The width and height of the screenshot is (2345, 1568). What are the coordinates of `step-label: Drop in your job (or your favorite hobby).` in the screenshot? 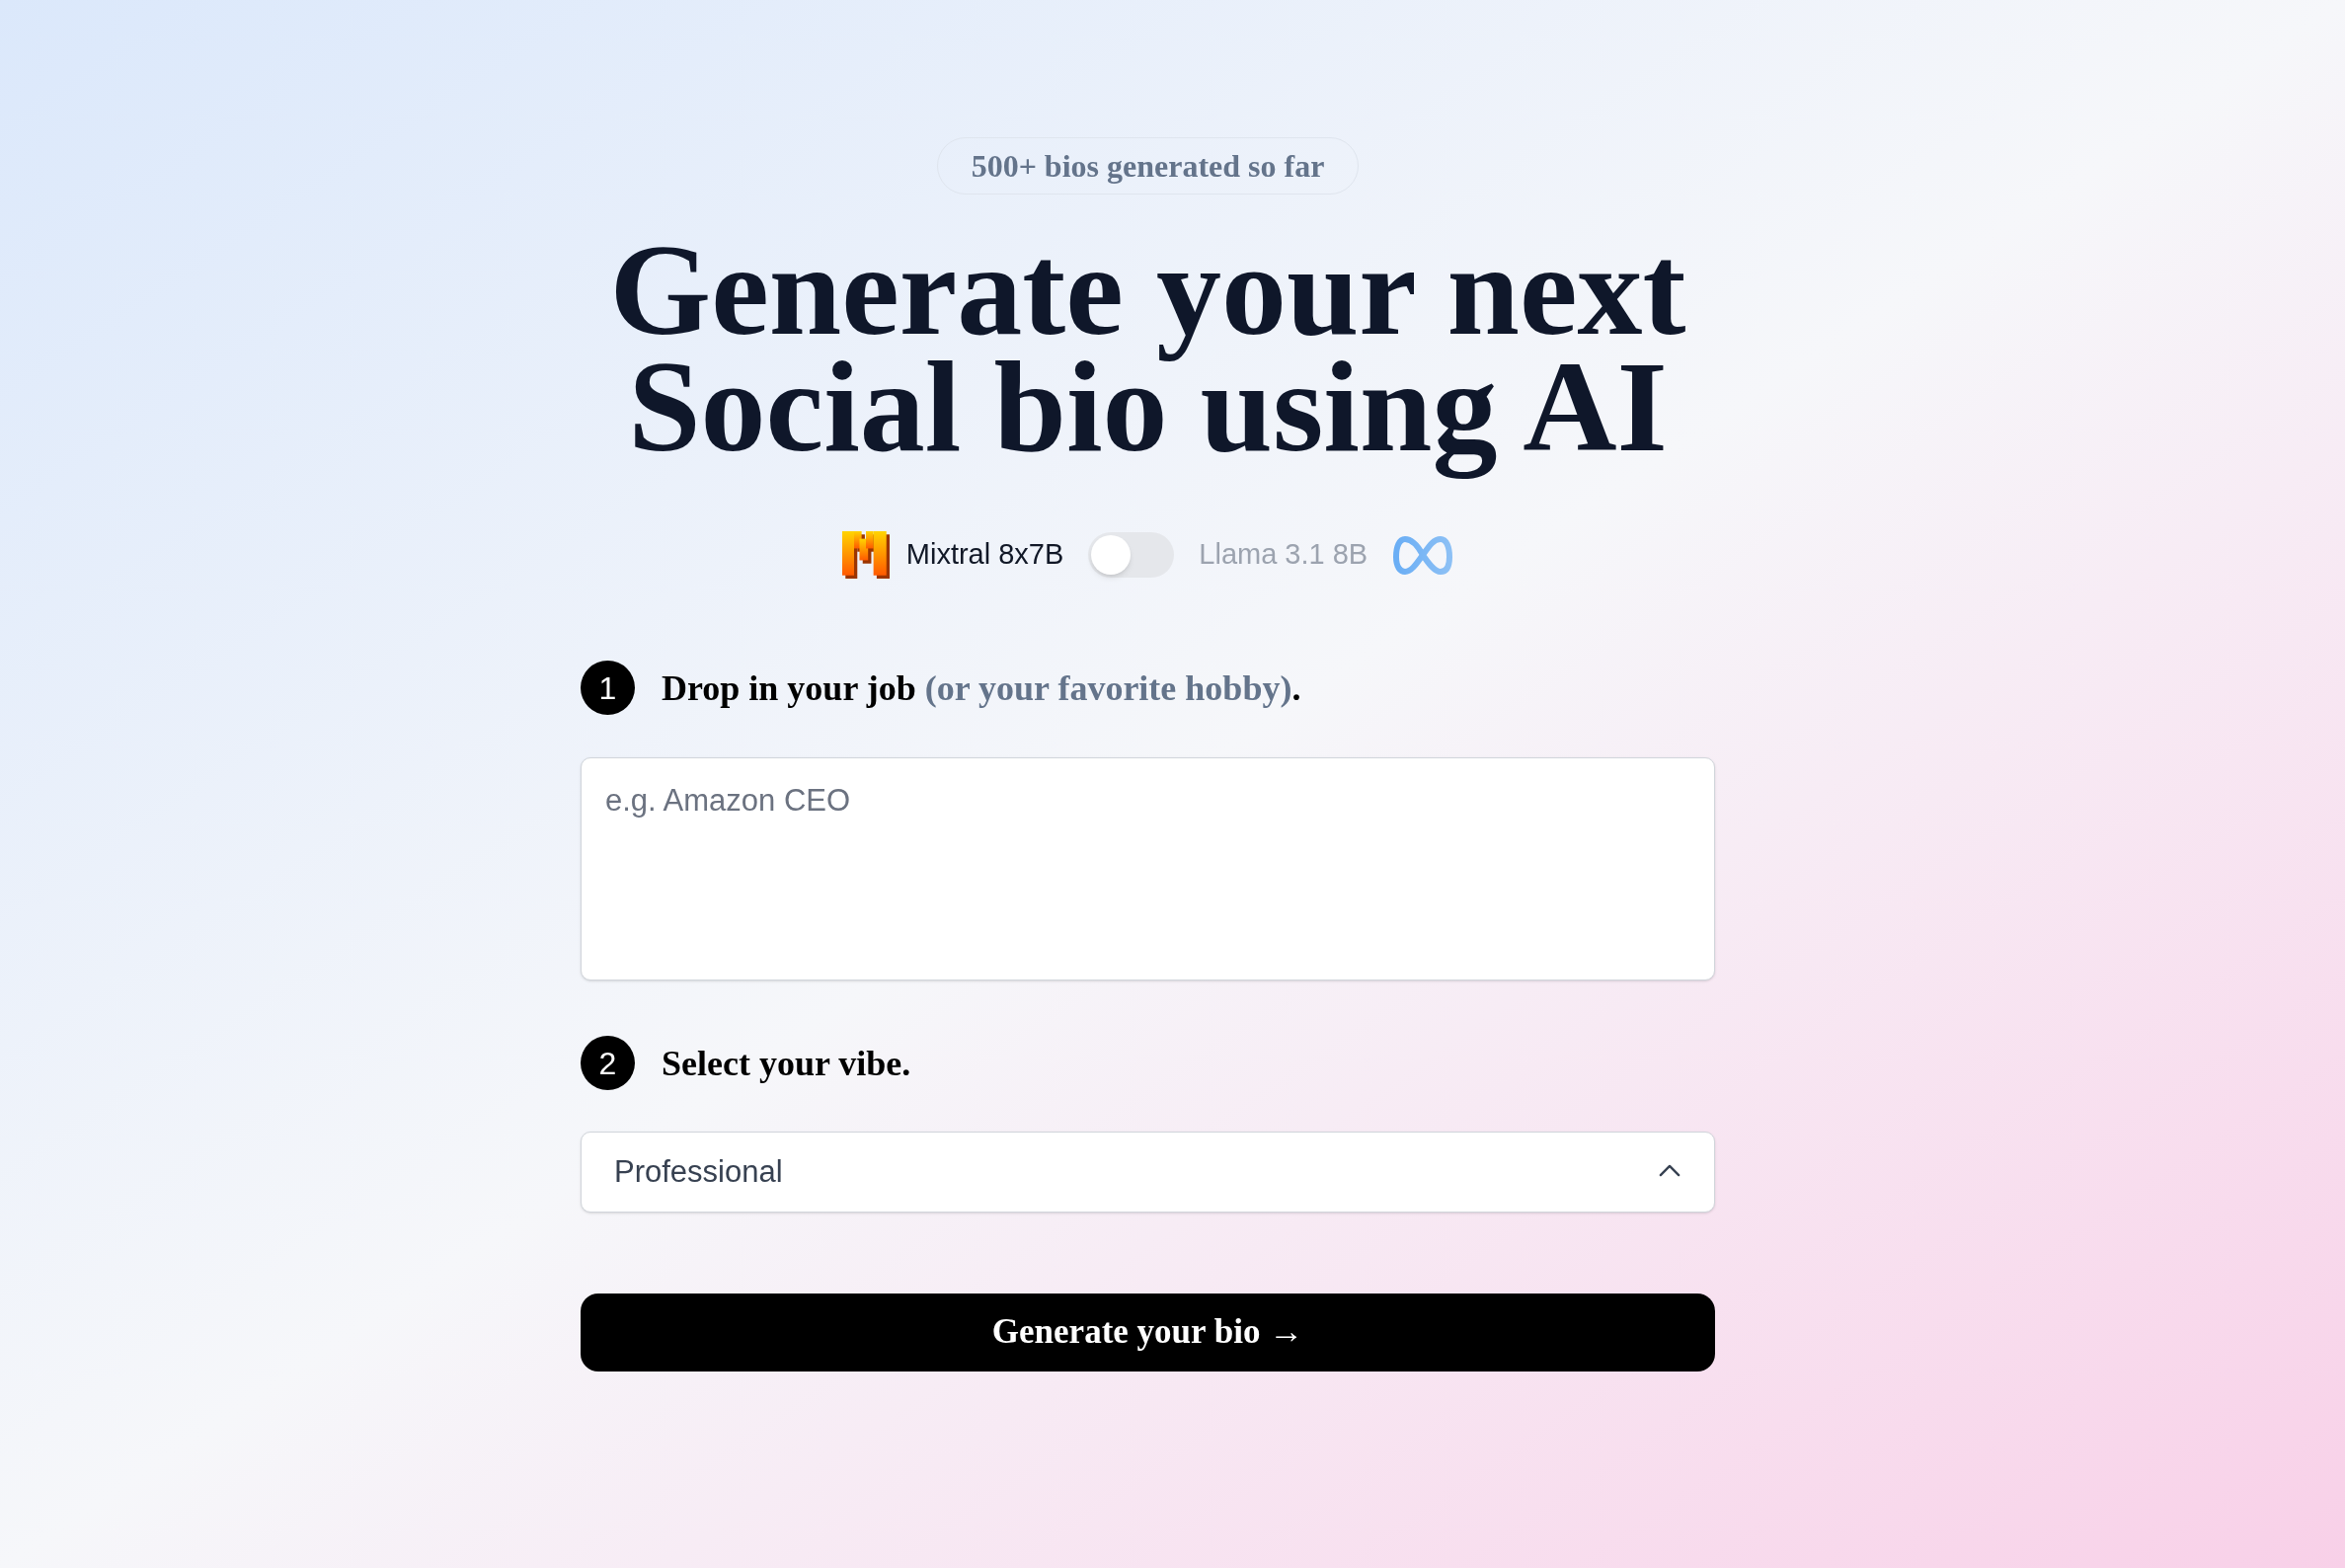 It's located at (981, 688).